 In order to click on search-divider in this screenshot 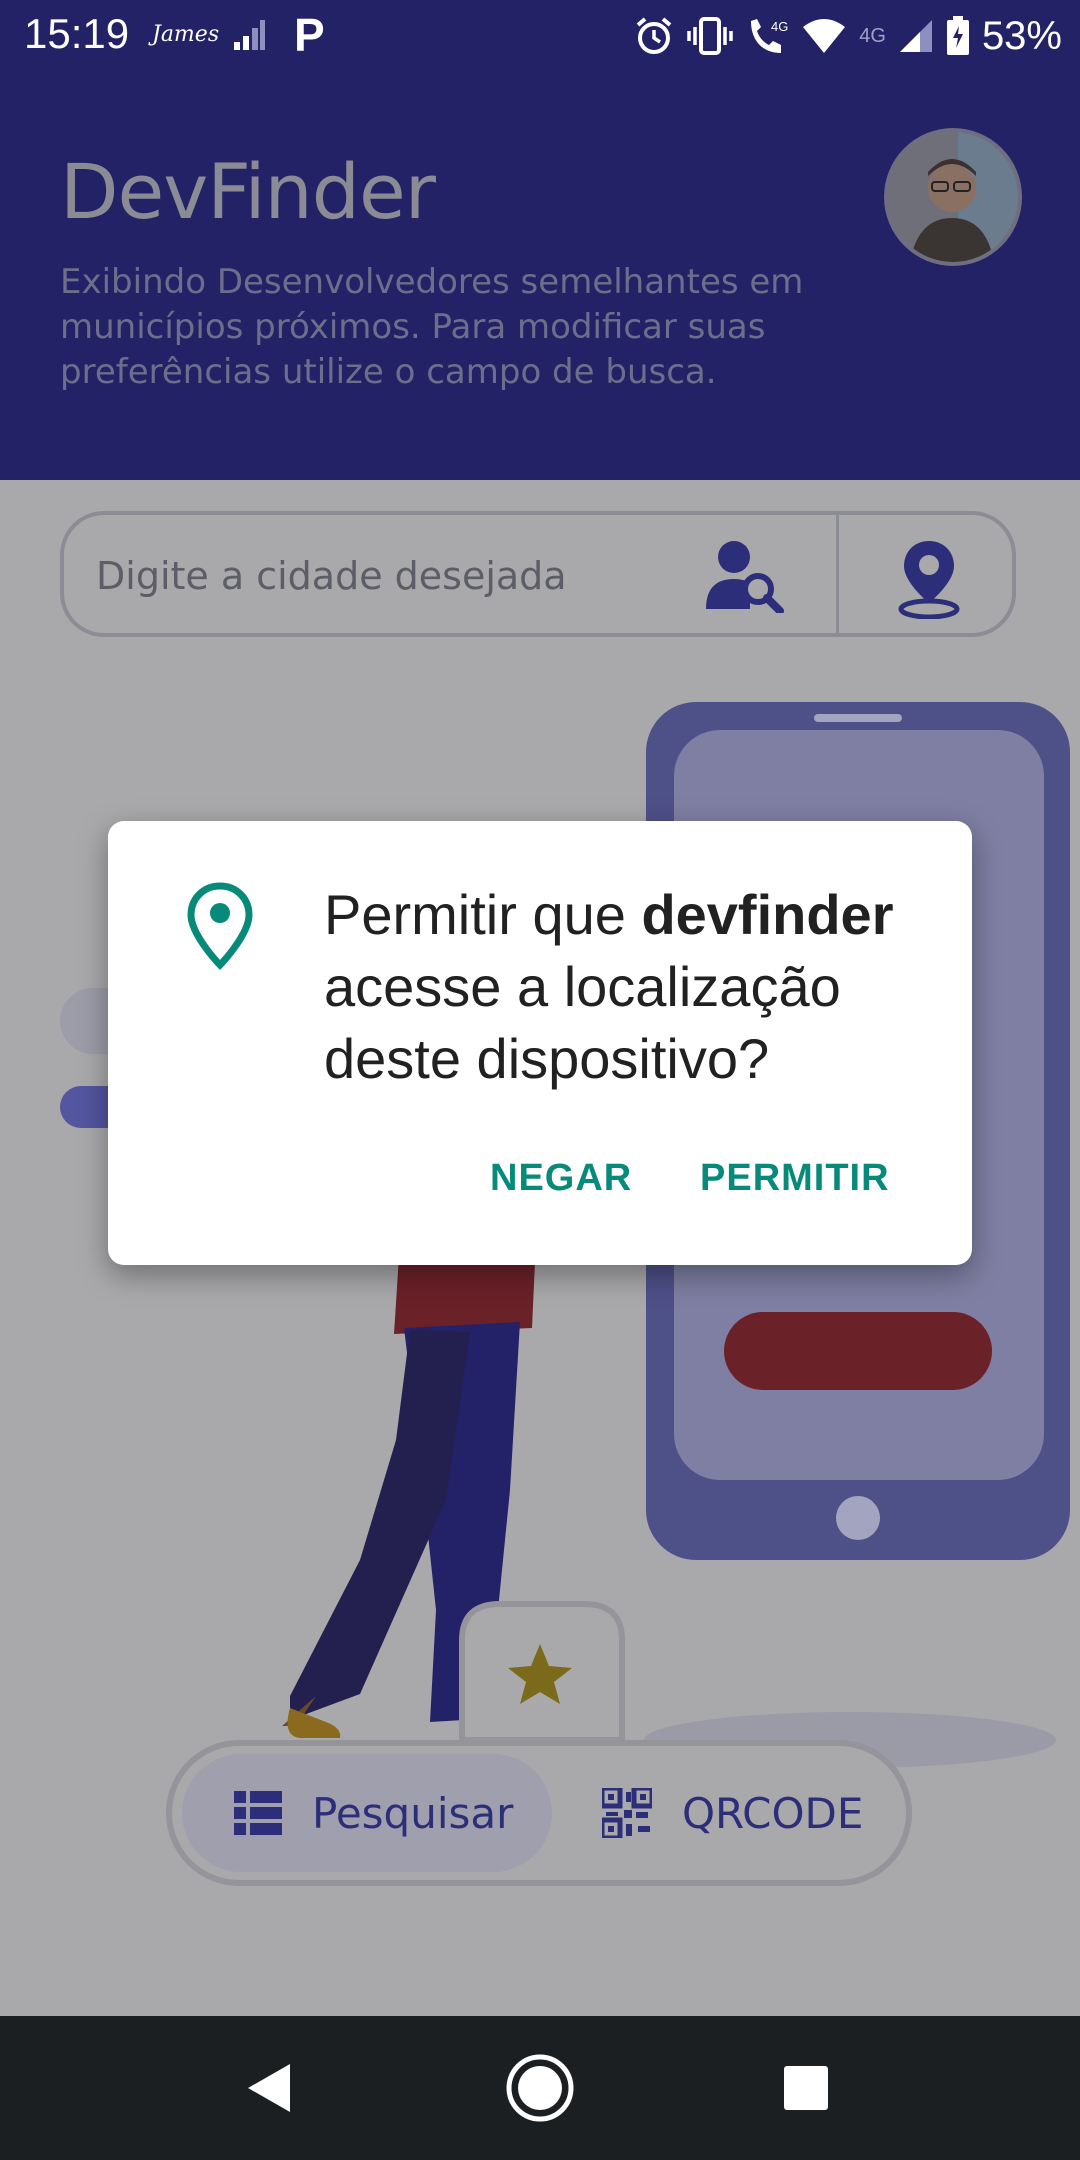, I will do `click(837, 574)`.